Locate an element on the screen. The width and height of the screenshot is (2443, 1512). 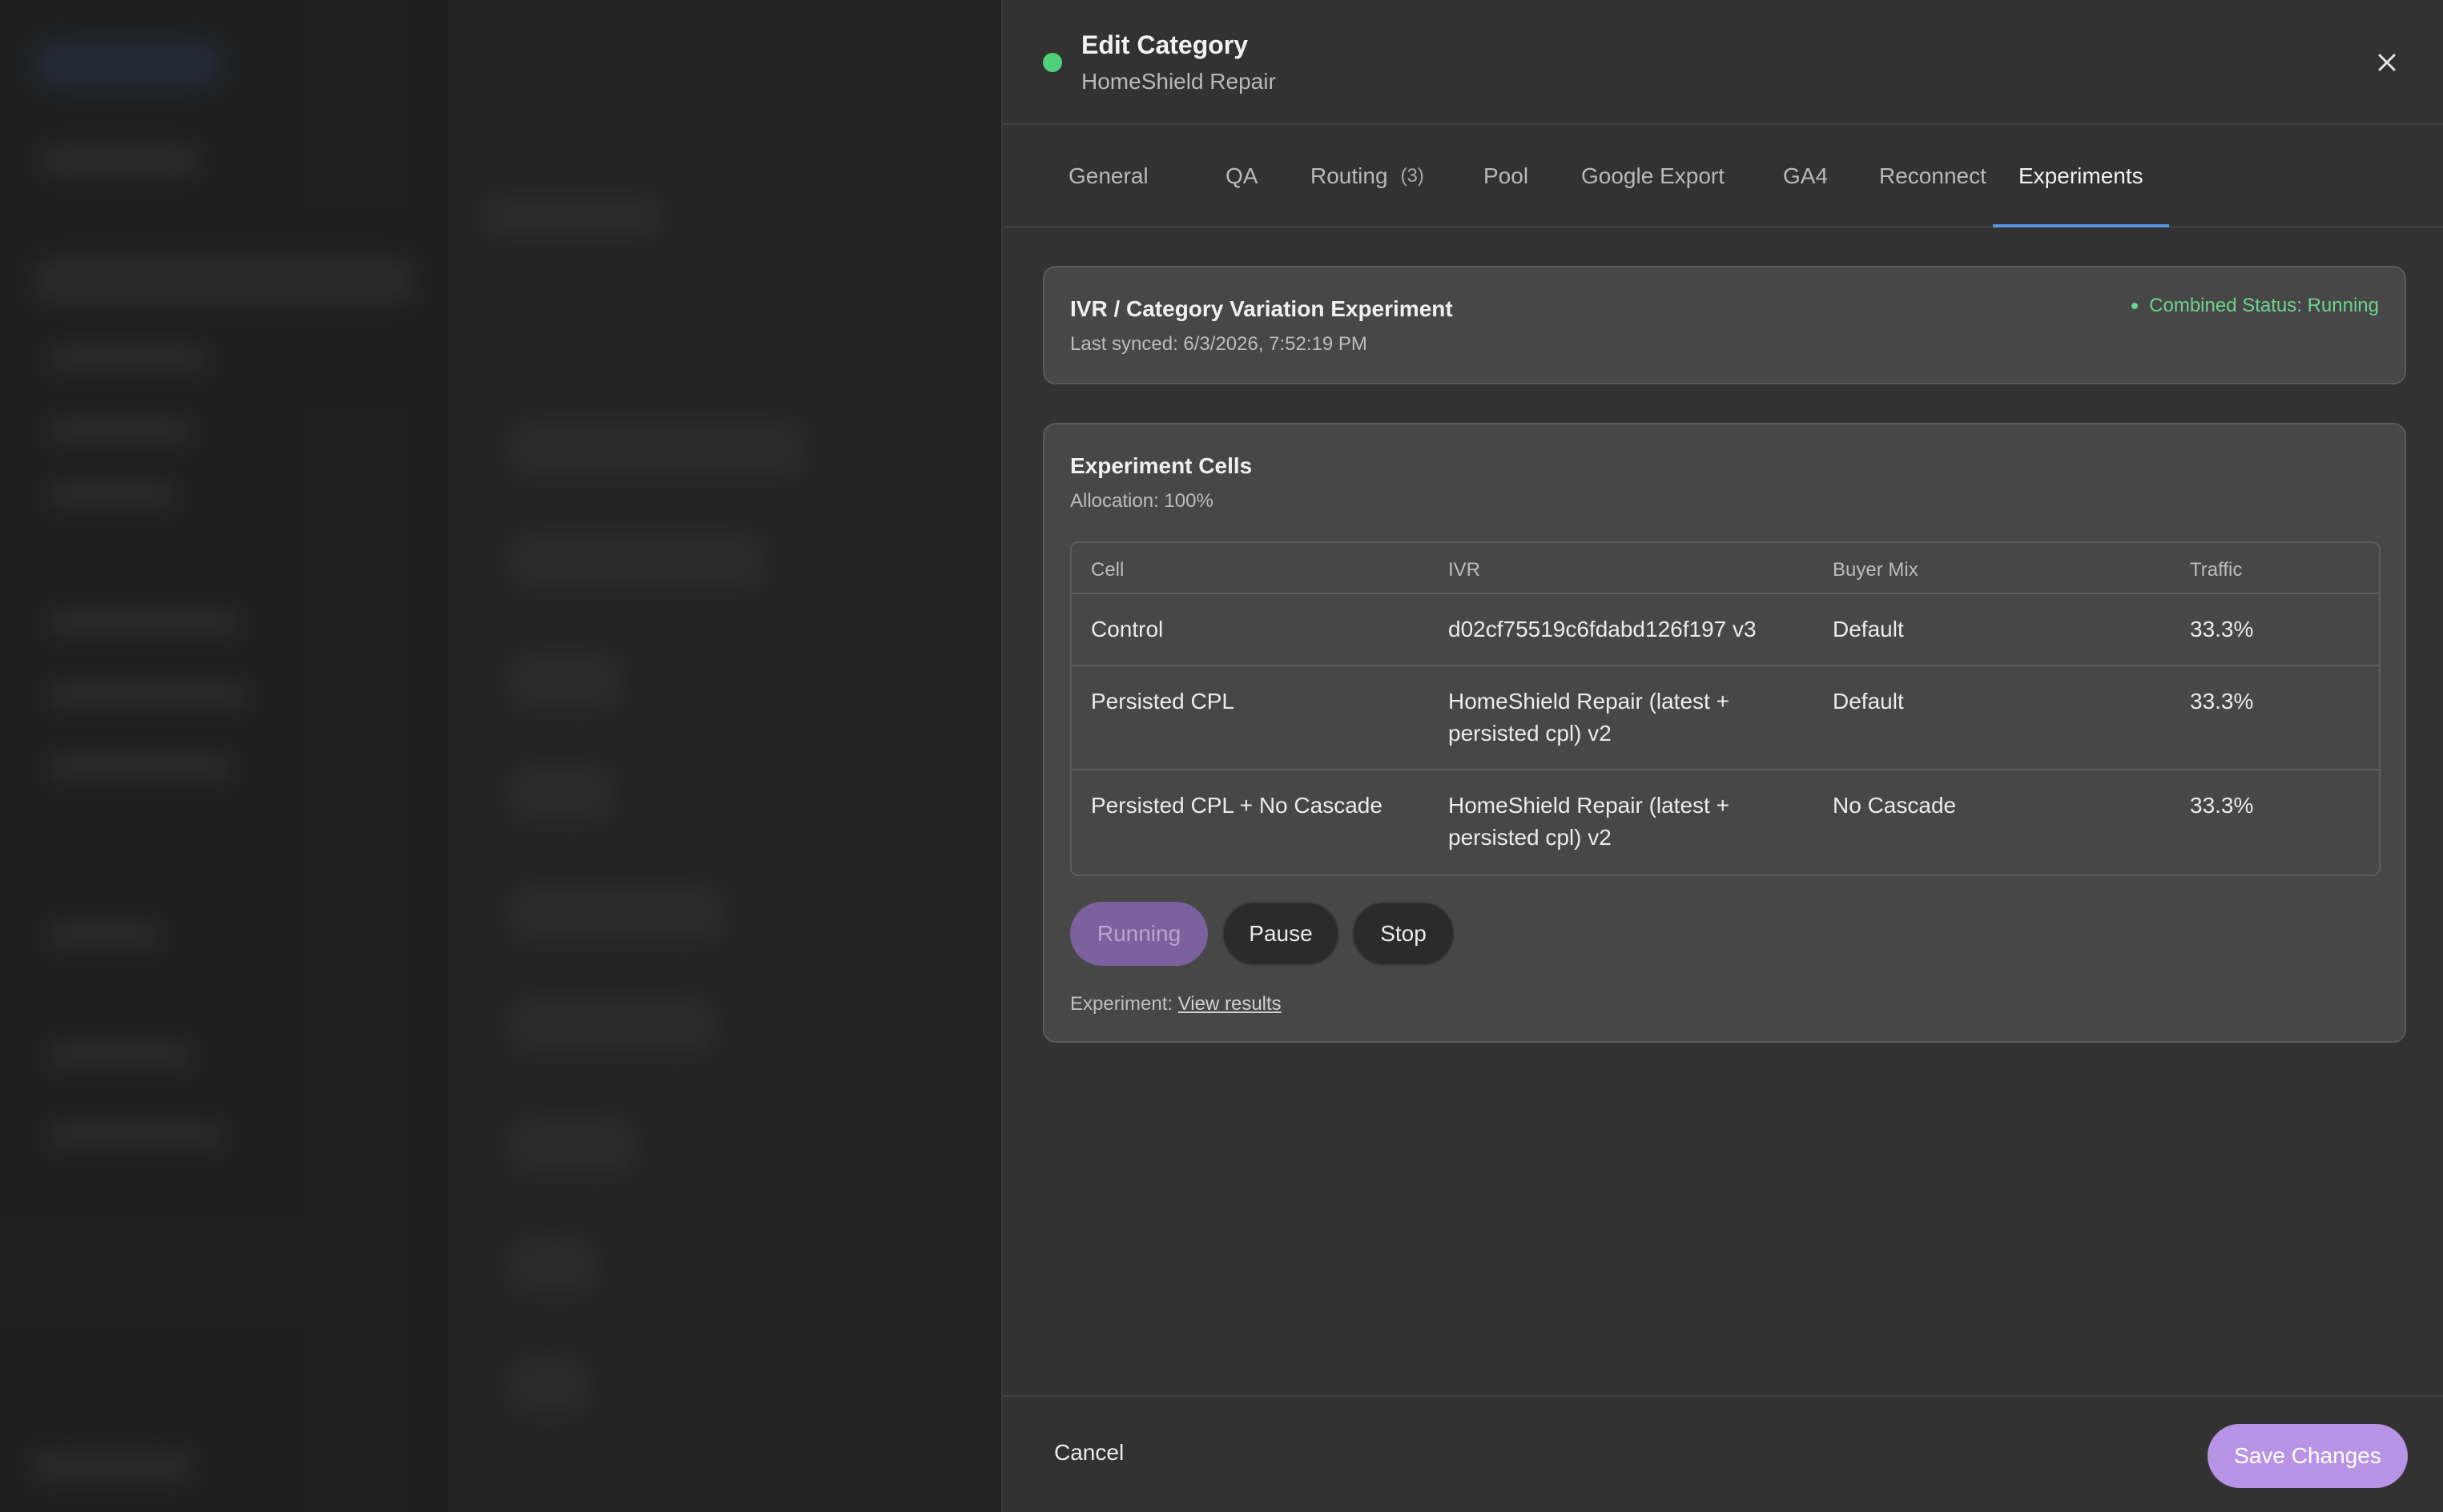
status-dot is located at coordinates (1052, 62).